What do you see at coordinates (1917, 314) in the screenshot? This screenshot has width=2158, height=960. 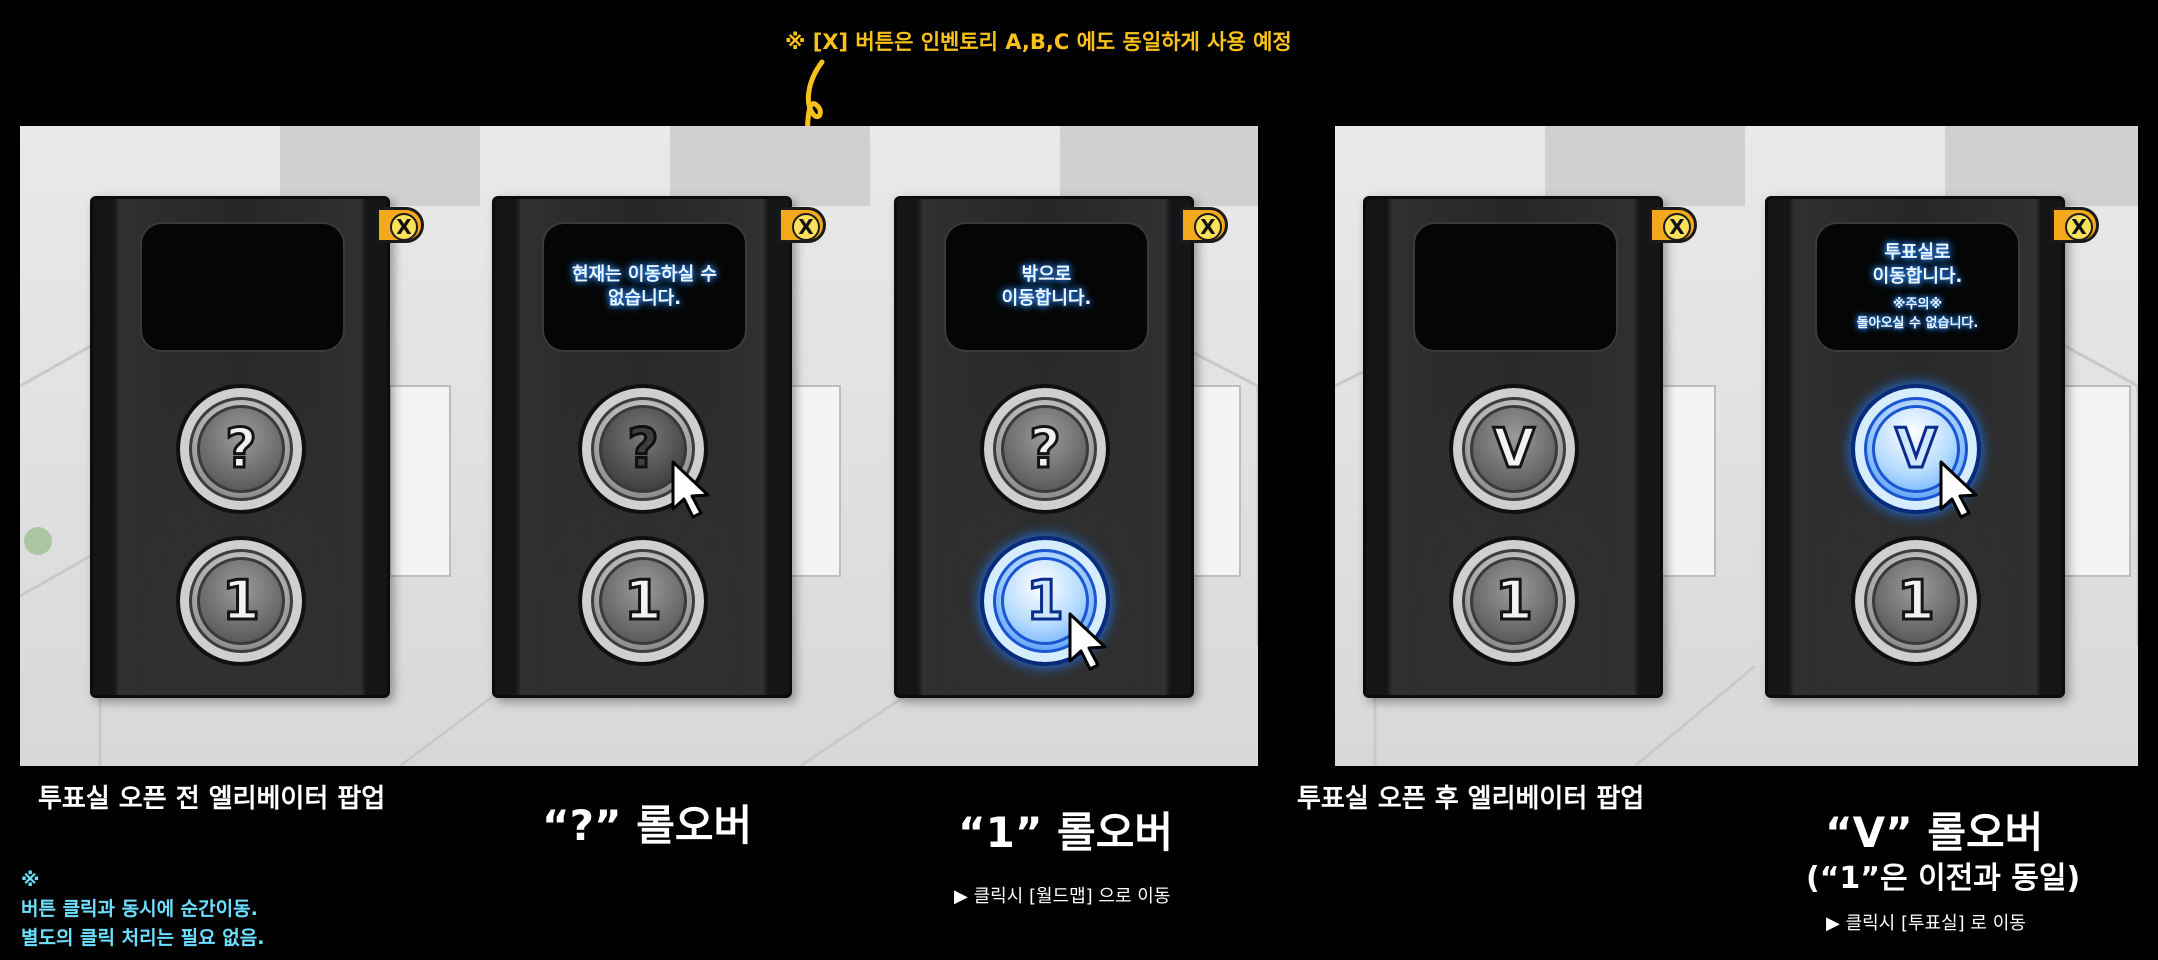 I see `screen-warning: ※주의※ 돌아오실 수 없습니다.` at bounding box center [1917, 314].